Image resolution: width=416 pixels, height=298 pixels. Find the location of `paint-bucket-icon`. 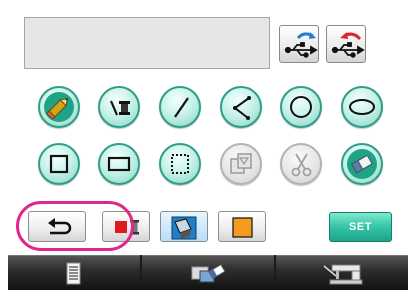

paint-bucket-icon is located at coordinates (184, 228).